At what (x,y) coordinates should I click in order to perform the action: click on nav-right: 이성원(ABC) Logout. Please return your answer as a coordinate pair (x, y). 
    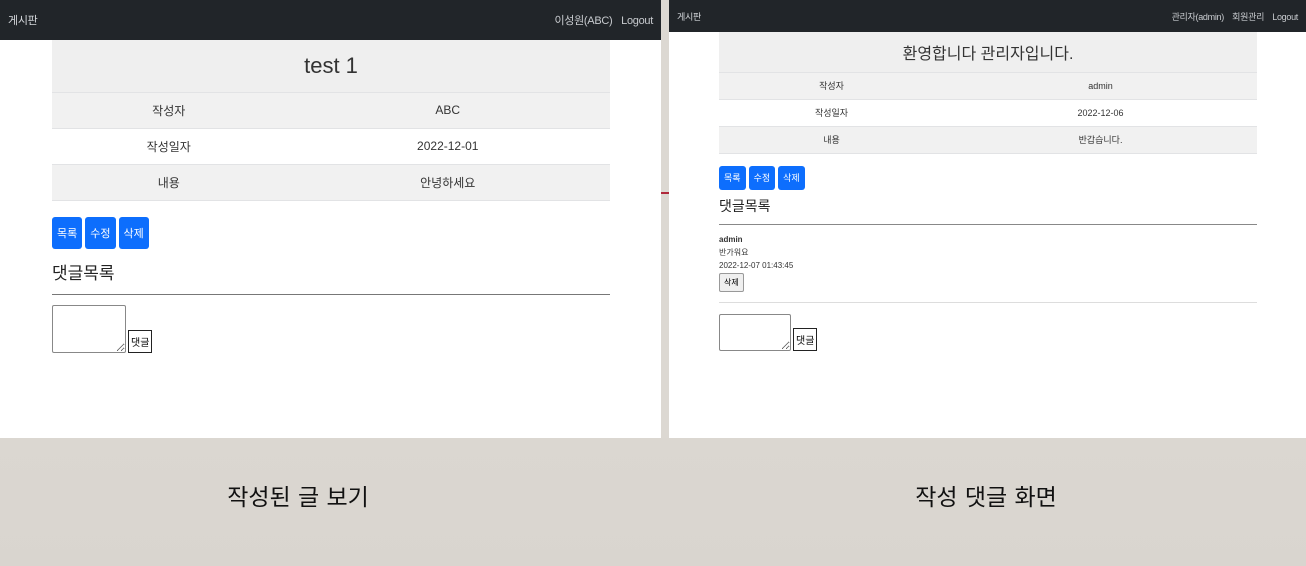
    Looking at the image, I should click on (600, 20).